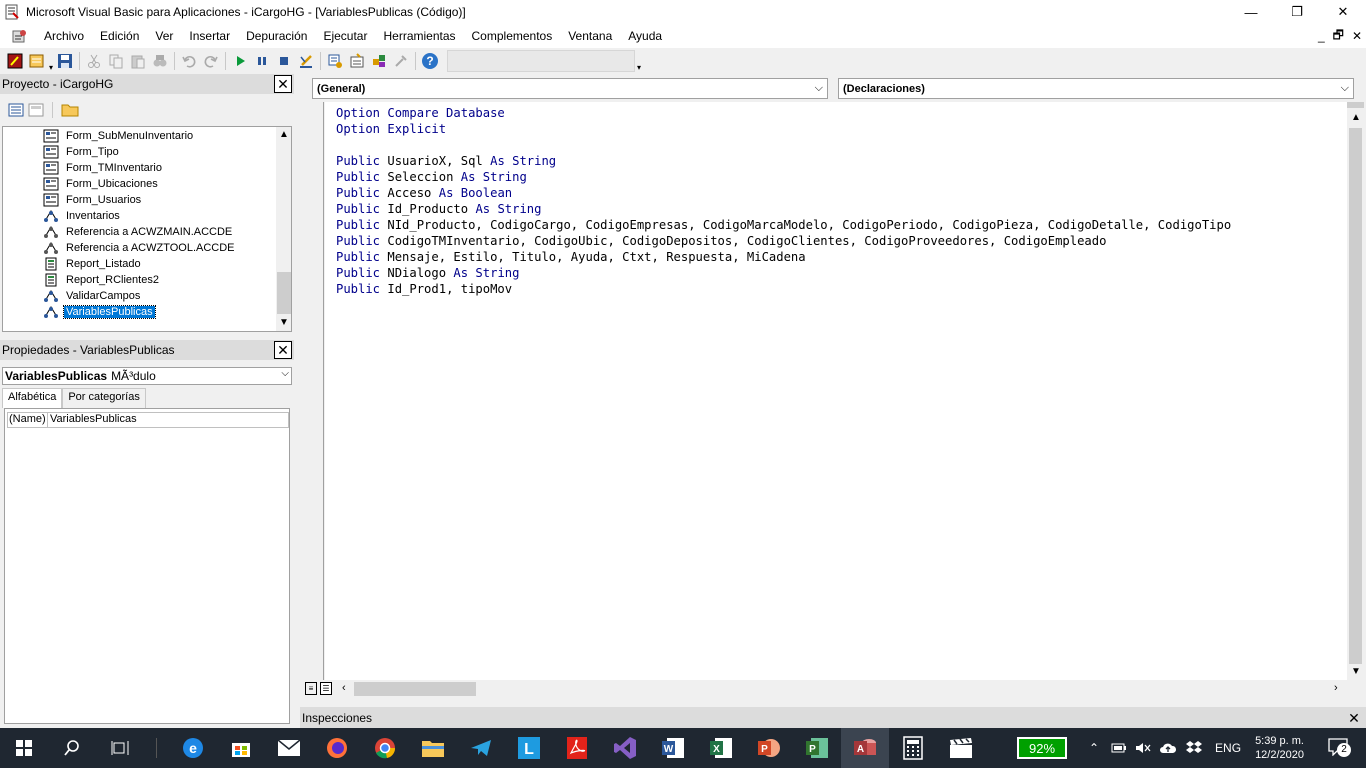 This screenshot has width=1366, height=768. Describe the element at coordinates (401, 61) in the screenshot. I see `toolbox-button` at that location.